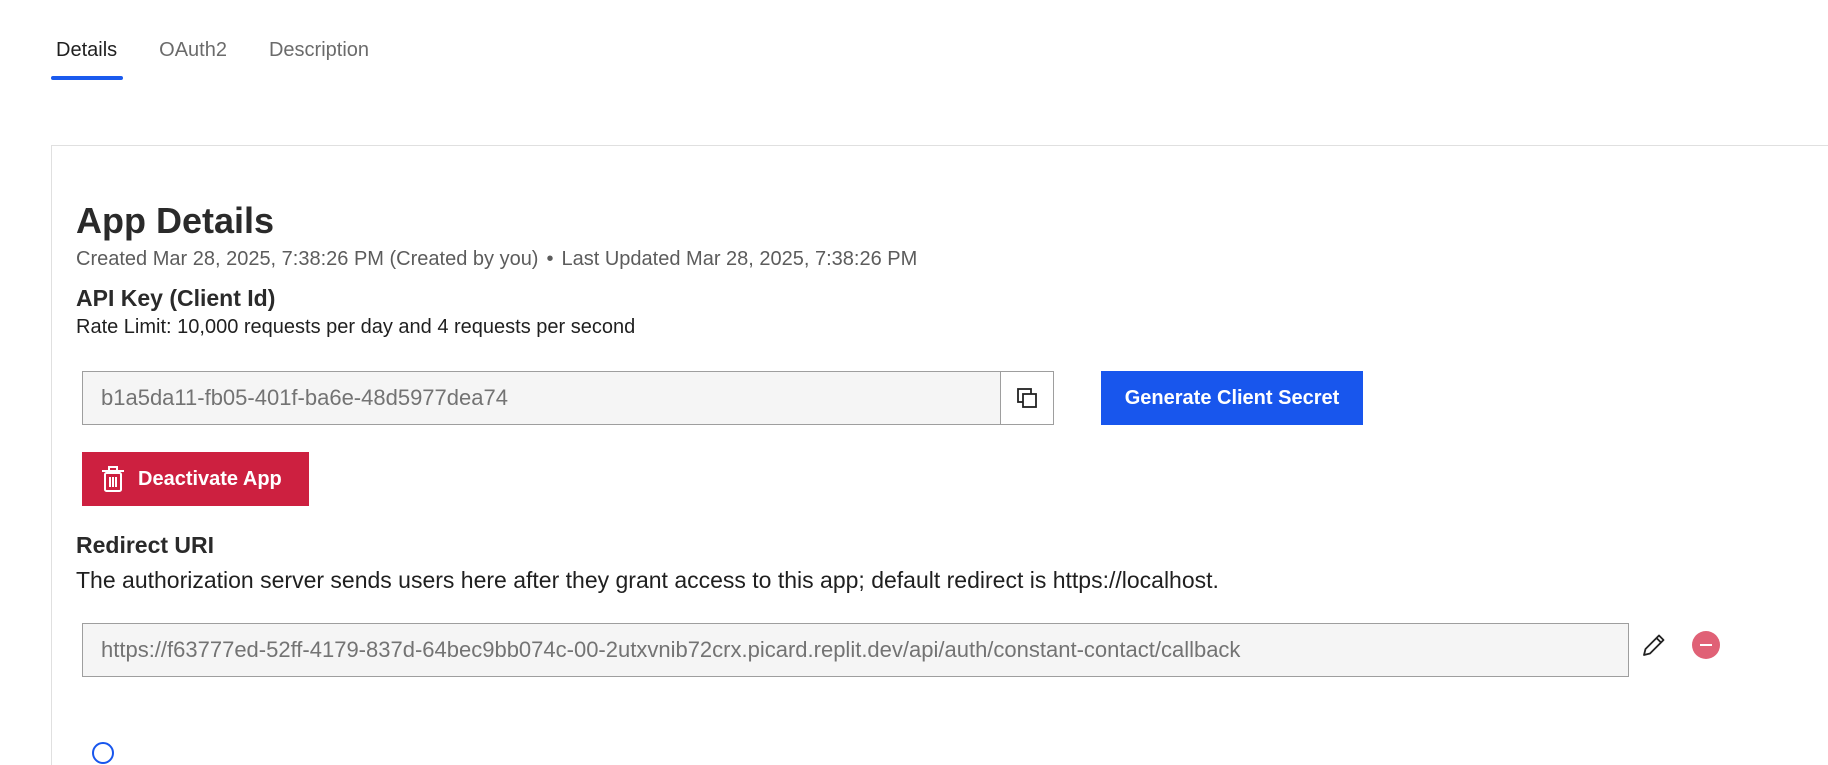 The height and width of the screenshot is (765, 1828). I want to click on generate-client-secret-button: Generate Client Secret, so click(1232, 398).